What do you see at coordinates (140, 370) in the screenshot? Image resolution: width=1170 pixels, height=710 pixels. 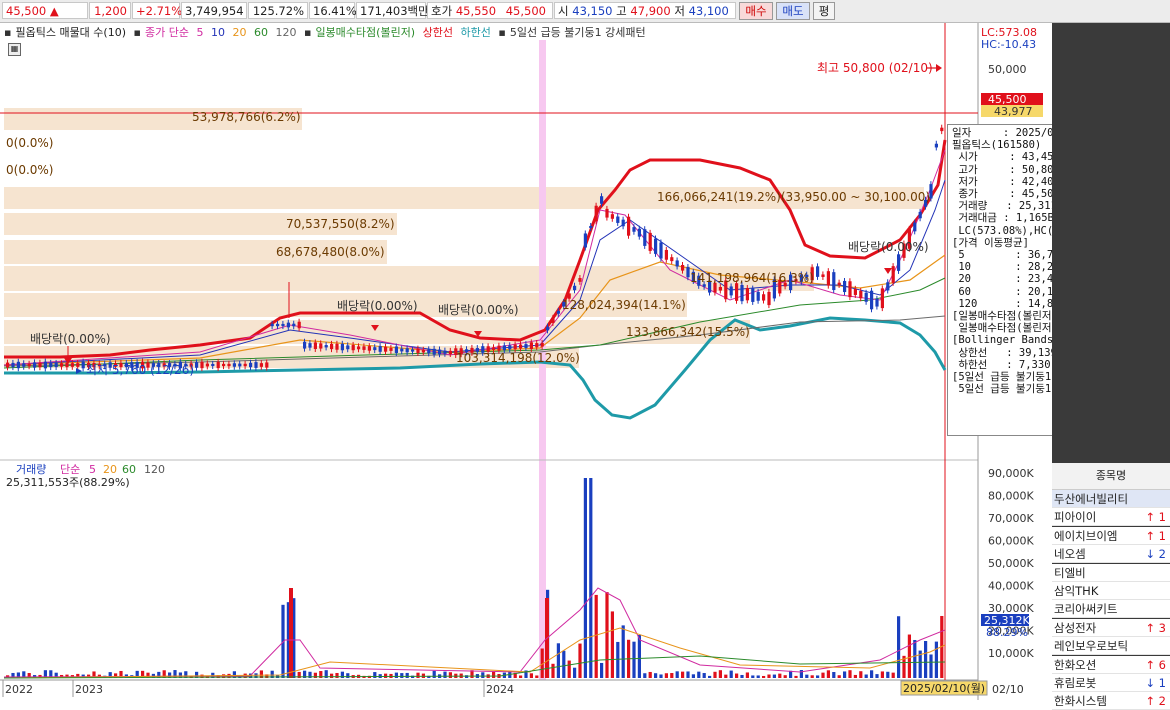 I see `low-annotation: 최저 5,760 (12/26)` at bounding box center [140, 370].